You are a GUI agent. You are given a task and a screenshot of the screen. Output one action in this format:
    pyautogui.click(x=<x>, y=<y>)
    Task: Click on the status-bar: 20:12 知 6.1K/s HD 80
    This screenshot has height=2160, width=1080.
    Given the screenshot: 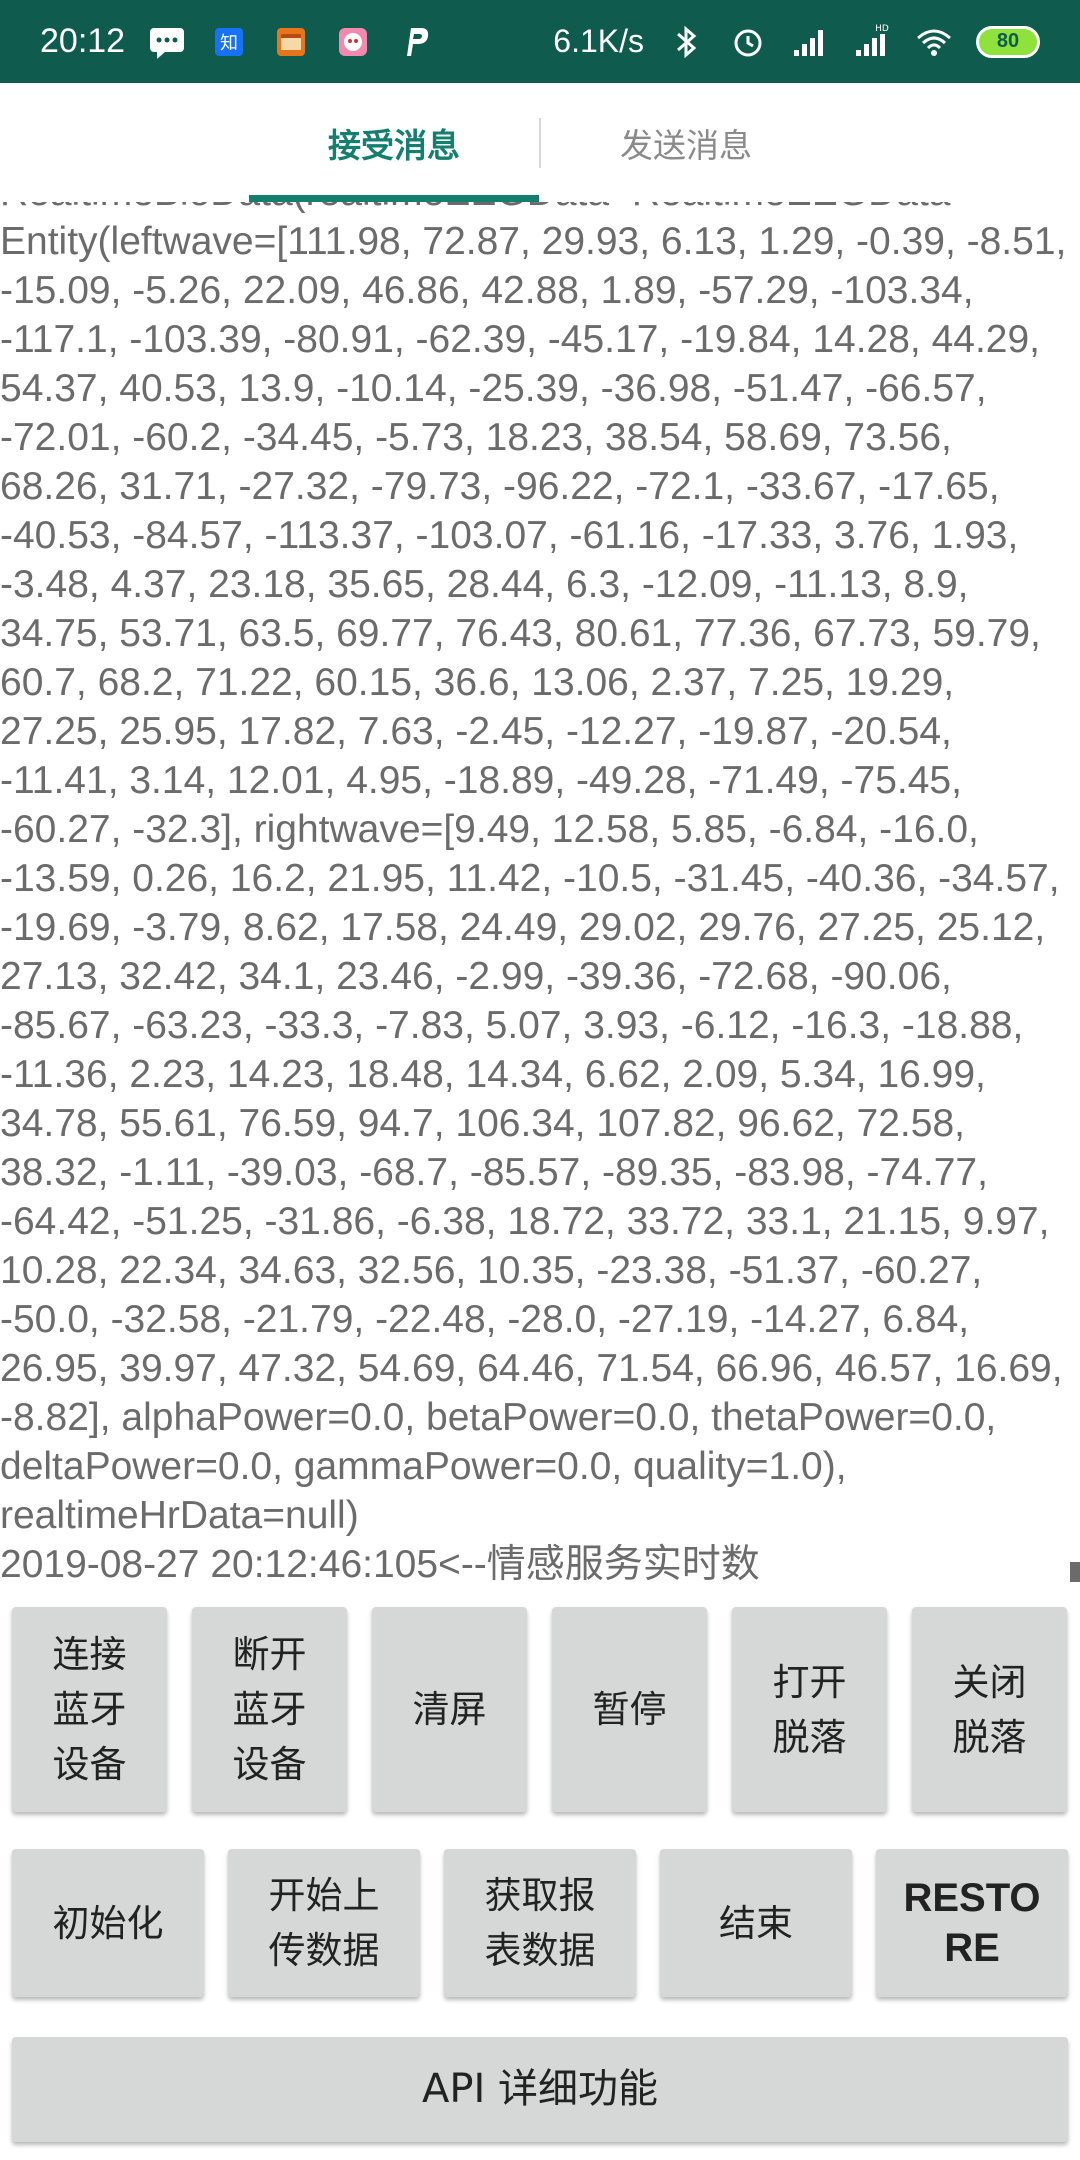 What is the action you would take?
    pyautogui.click(x=540, y=41)
    